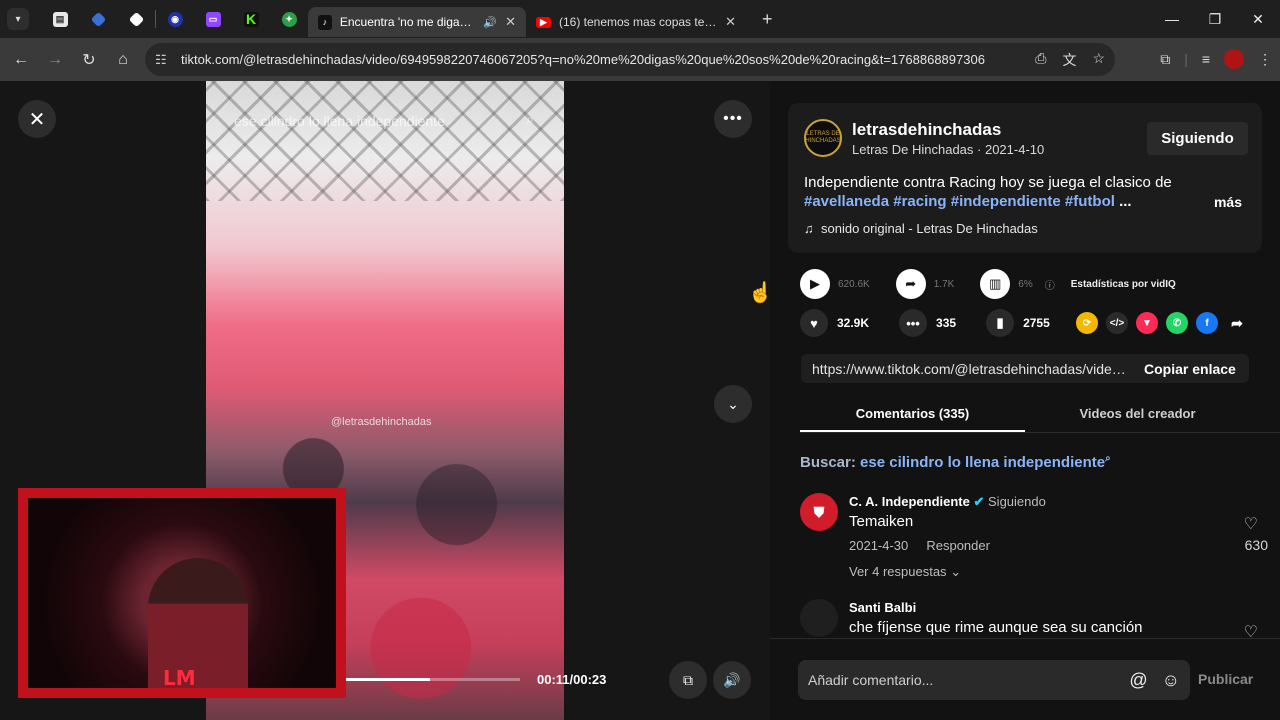  I want to click on search-icon: ⌕, so click(530, 119).